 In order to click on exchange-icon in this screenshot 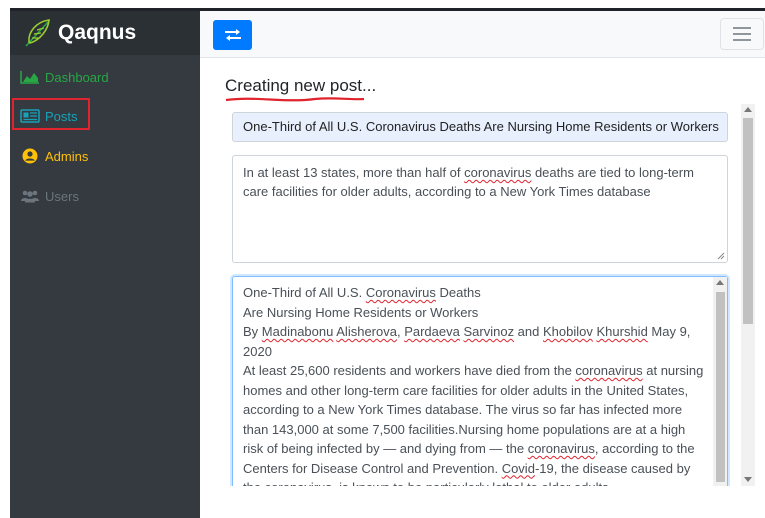, I will do `click(232, 35)`.